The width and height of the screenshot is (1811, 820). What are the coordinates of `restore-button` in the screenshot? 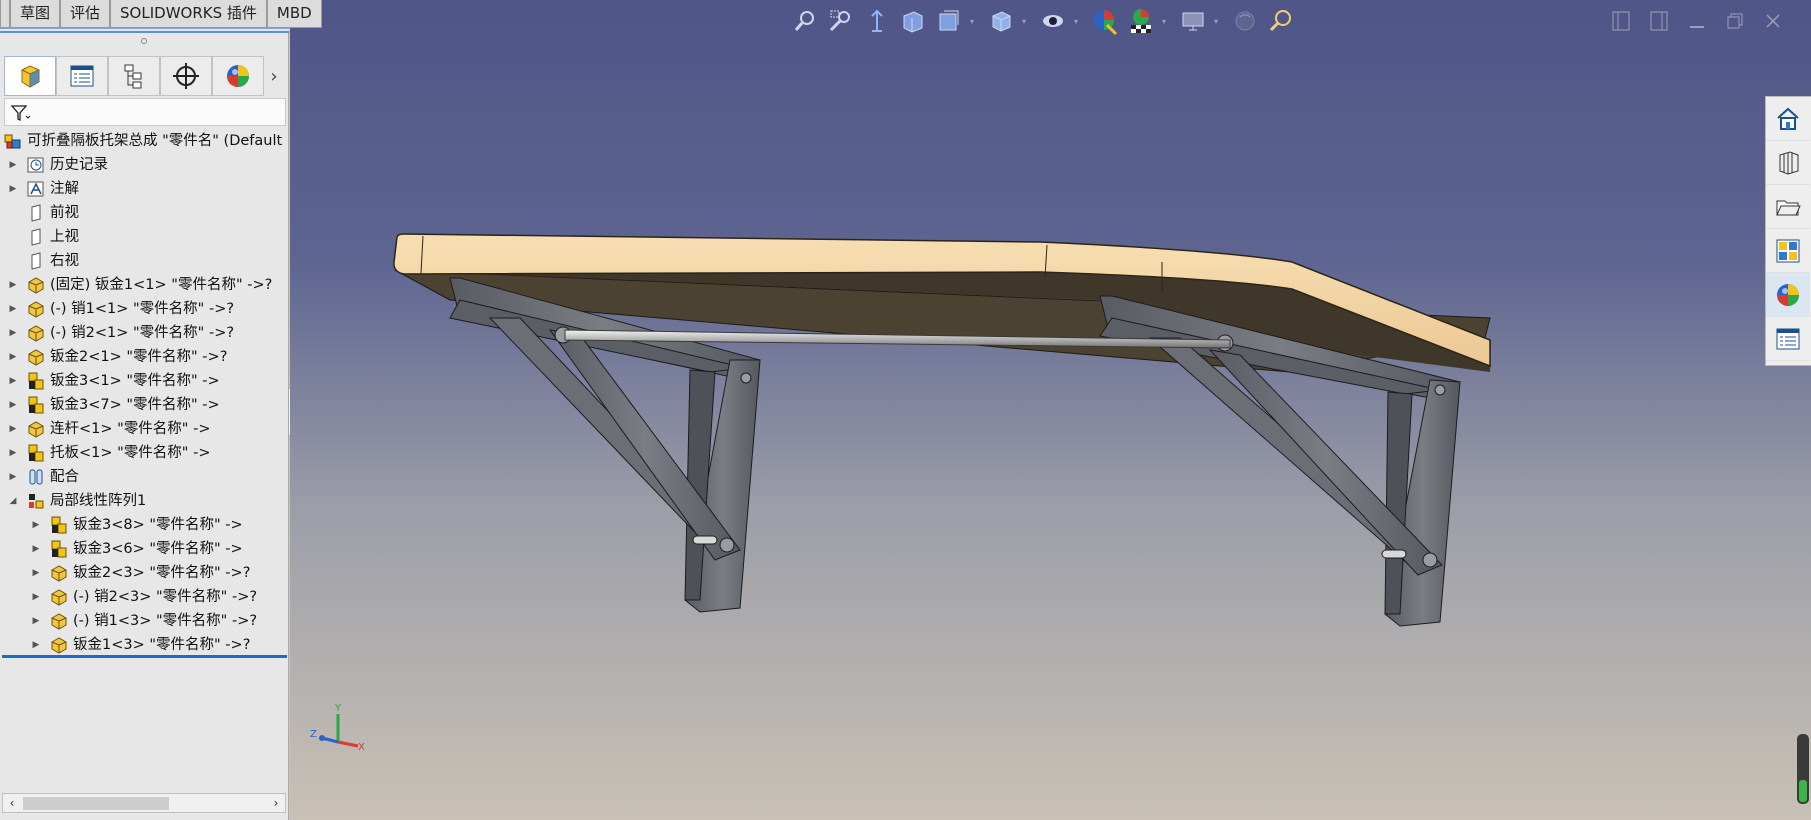 It's located at (1735, 21).